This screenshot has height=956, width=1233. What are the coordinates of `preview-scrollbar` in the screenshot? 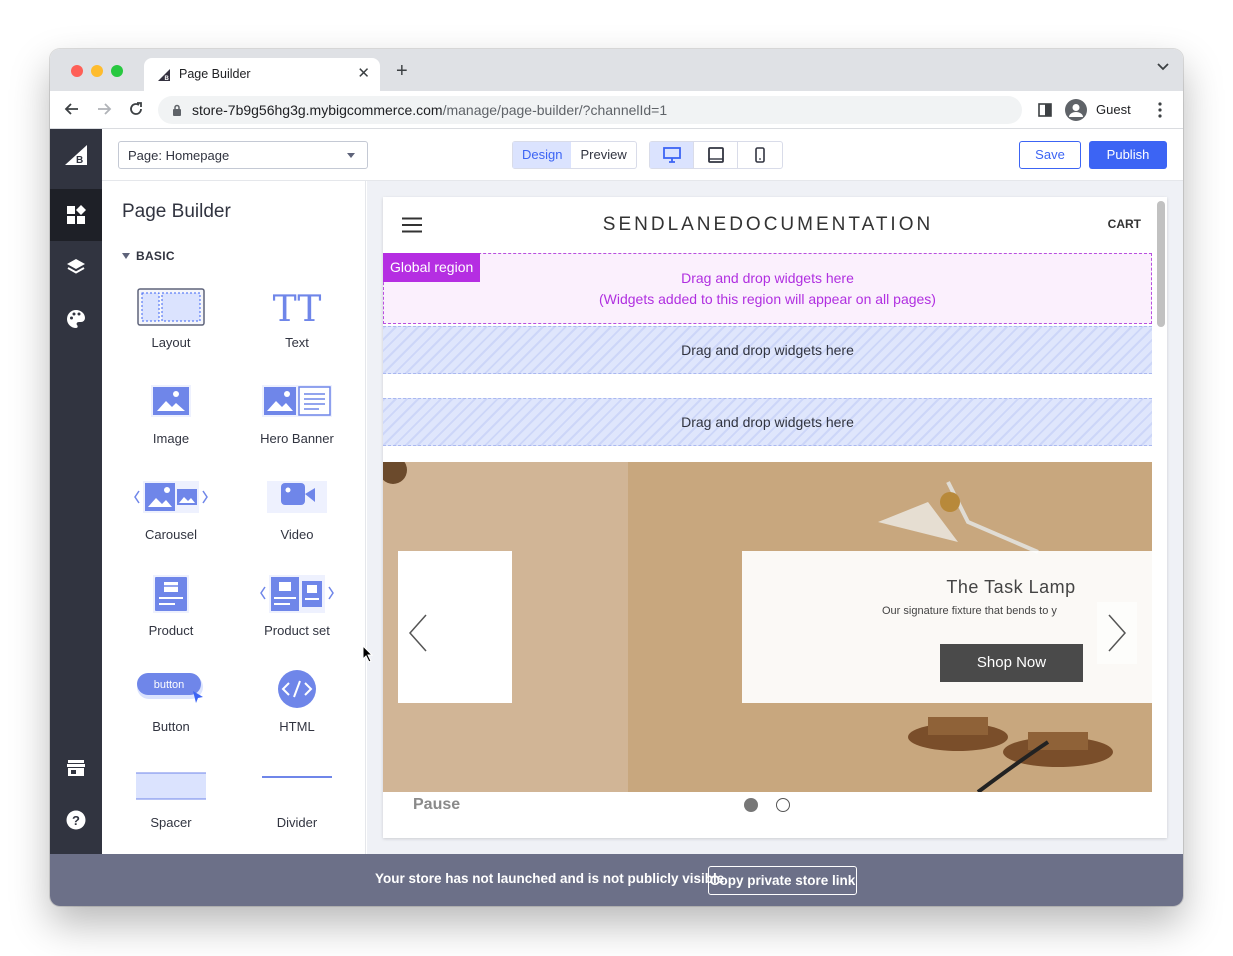 It's located at (1161, 264).